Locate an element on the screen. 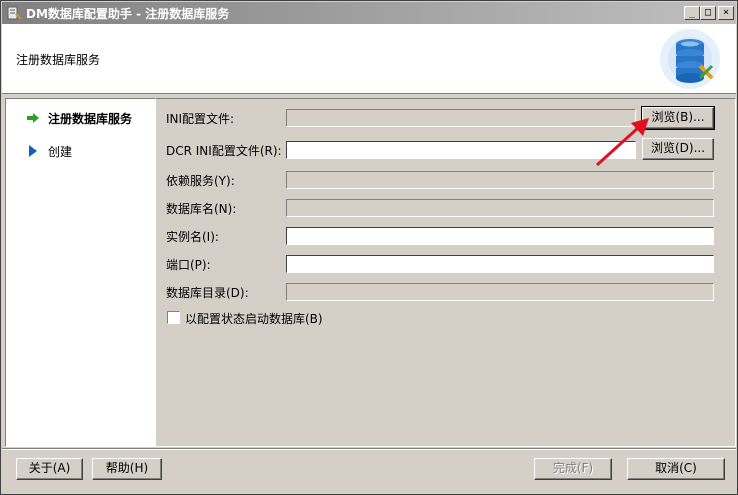 The image size is (738, 495). start-with-config-checkbox is located at coordinates (173, 317).